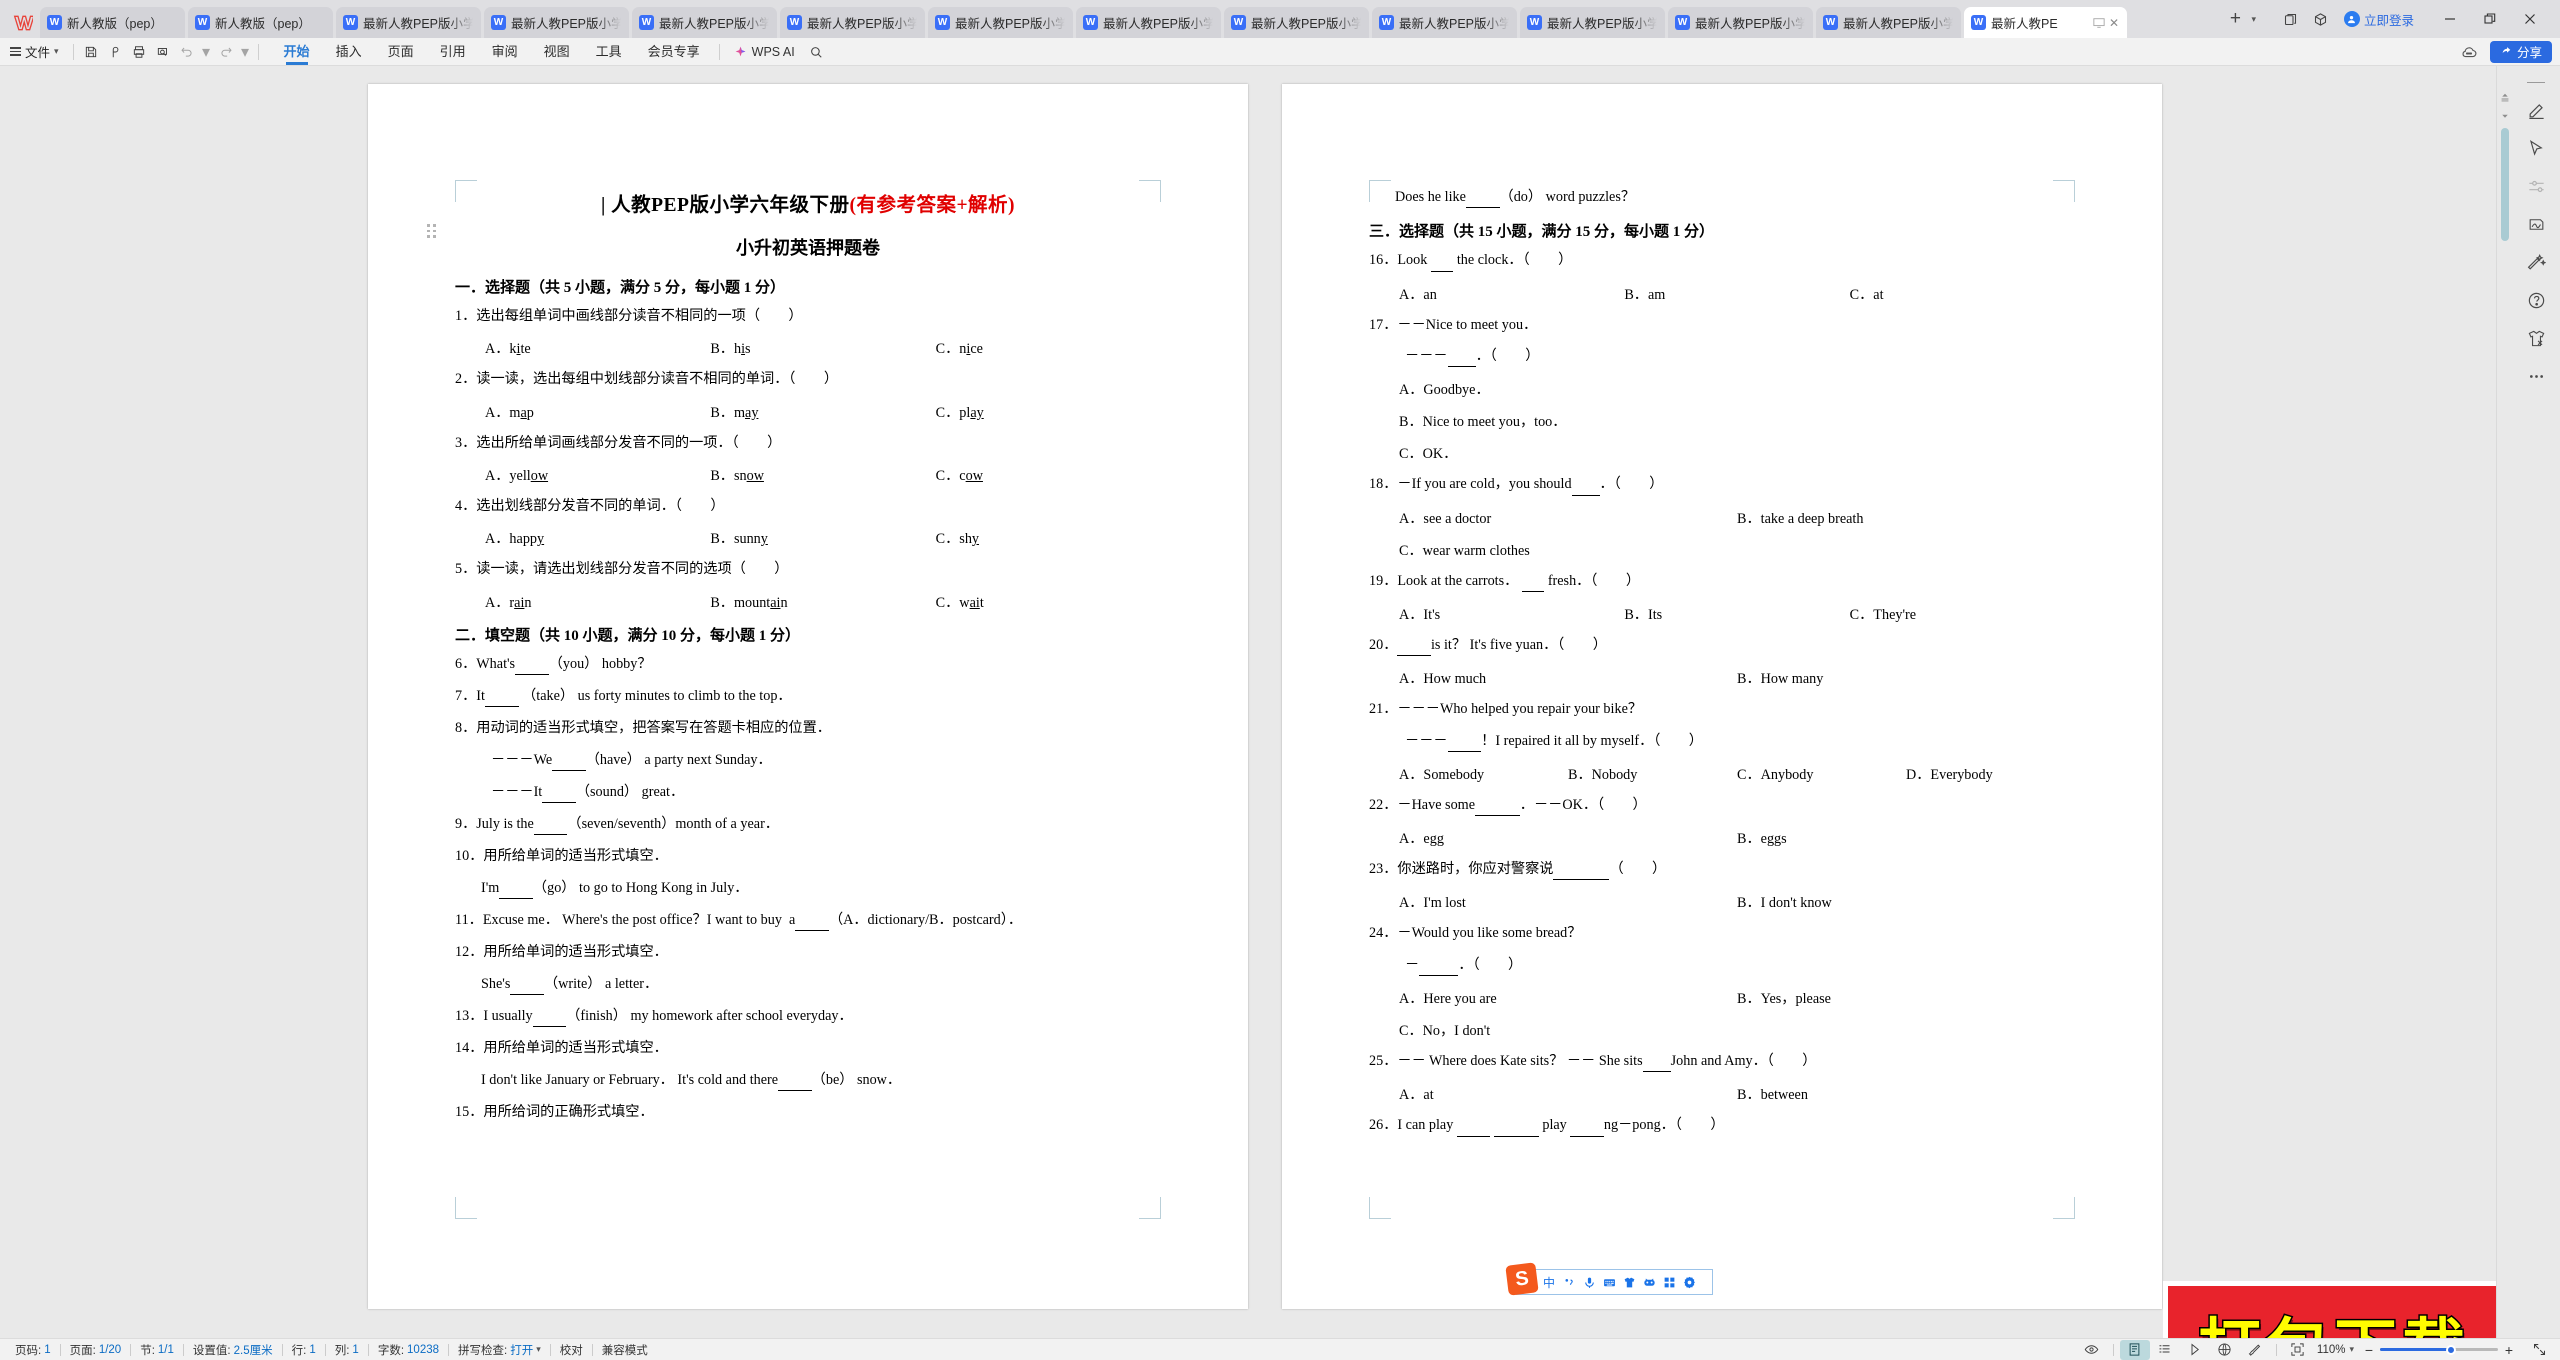 Image resolution: width=2560 pixels, height=1360 pixels. I want to click on zoom-slider: − +, so click(2439, 1350).